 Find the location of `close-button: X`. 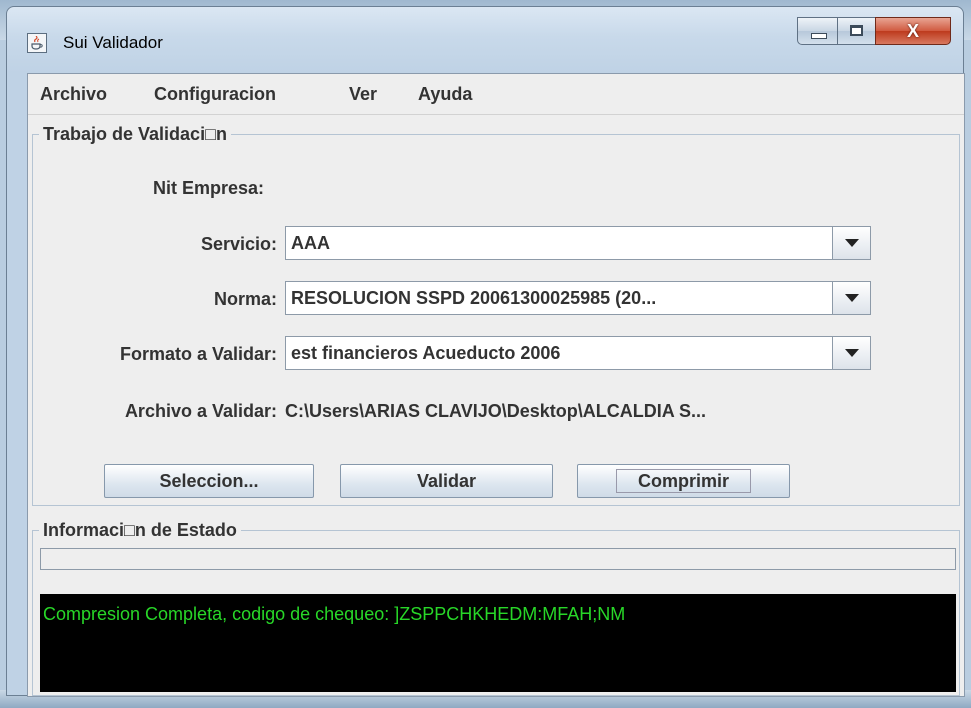

close-button: X is located at coordinates (913, 31).